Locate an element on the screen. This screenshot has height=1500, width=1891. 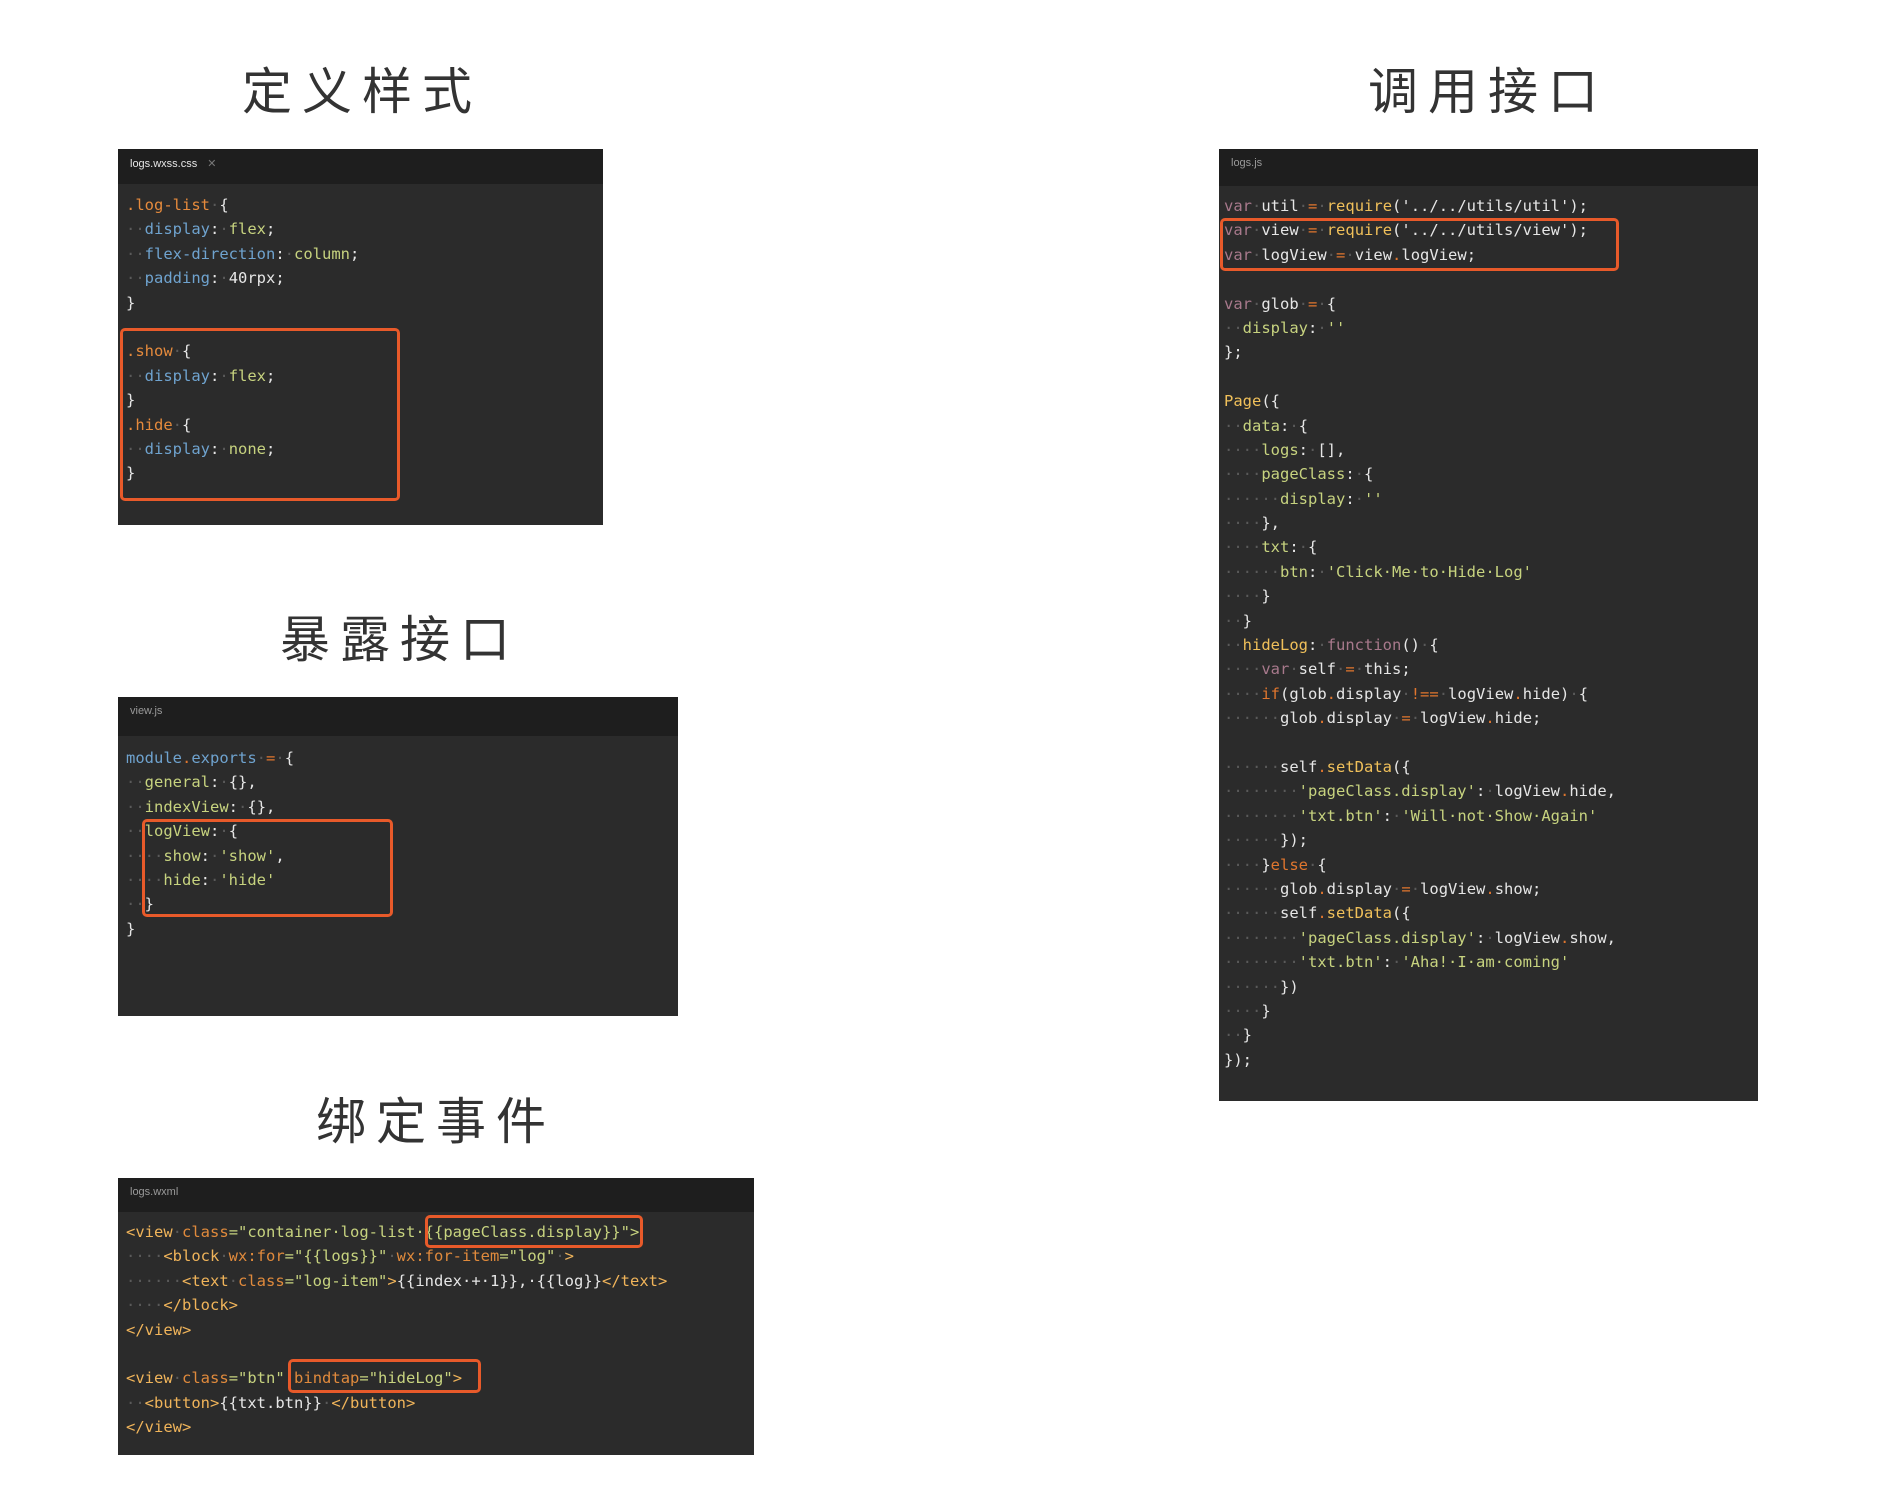
tab-logs-wxml: logs.wxml is located at coordinates (154, 1192).